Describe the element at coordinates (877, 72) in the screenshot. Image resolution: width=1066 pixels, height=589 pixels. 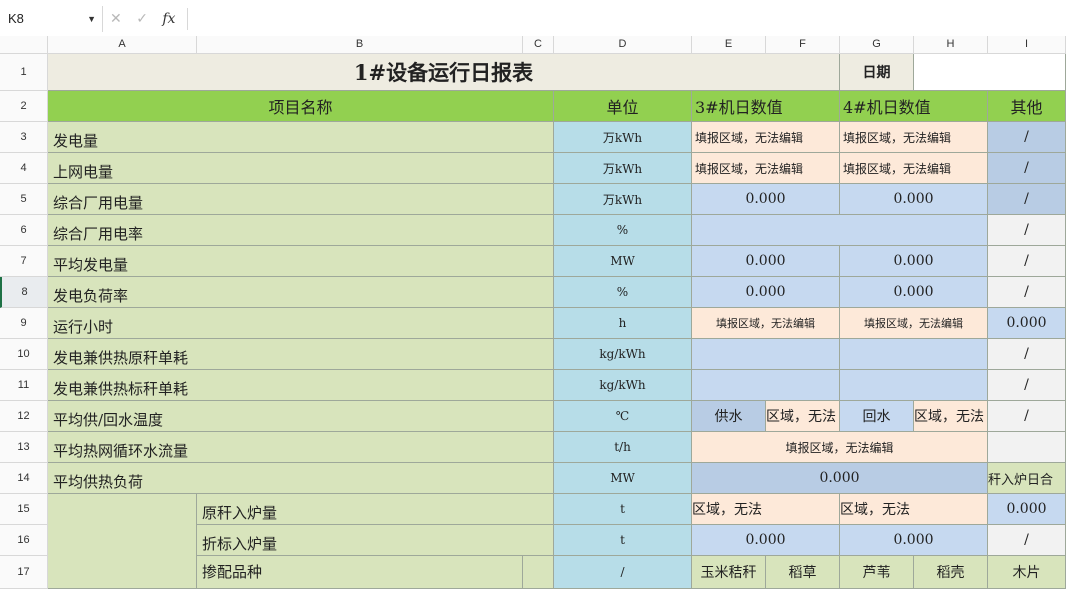
I see `date-label: 日期` at that location.